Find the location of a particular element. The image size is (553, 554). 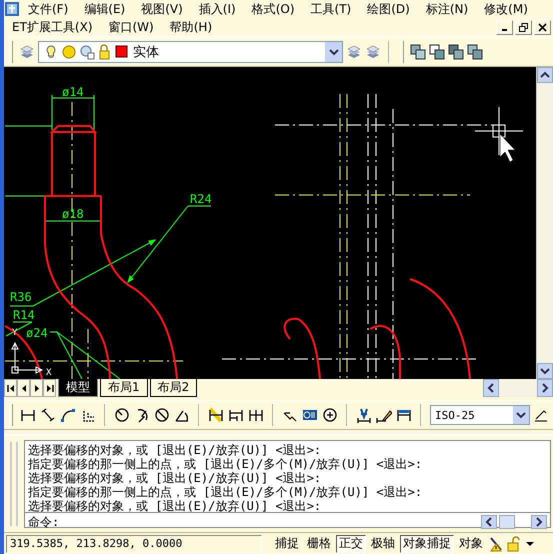

right-arrow-icon is located at coordinates (36, 388).